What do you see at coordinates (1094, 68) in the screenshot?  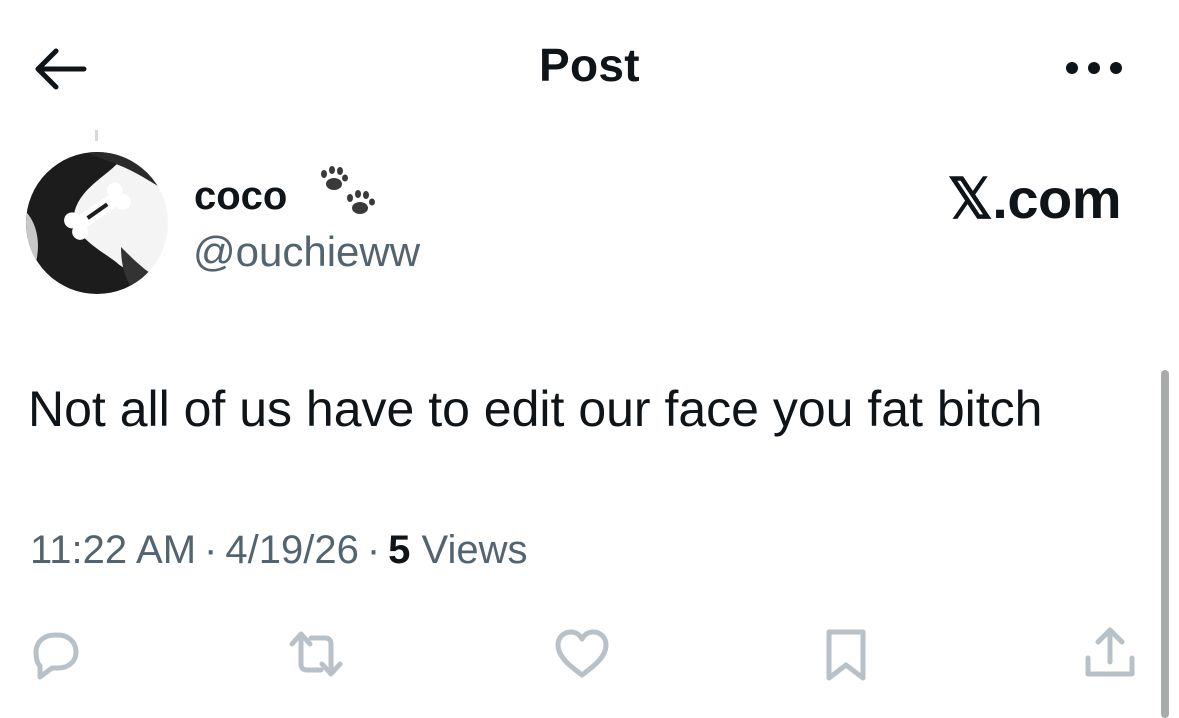 I see `more-options-icon` at bounding box center [1094, 68].